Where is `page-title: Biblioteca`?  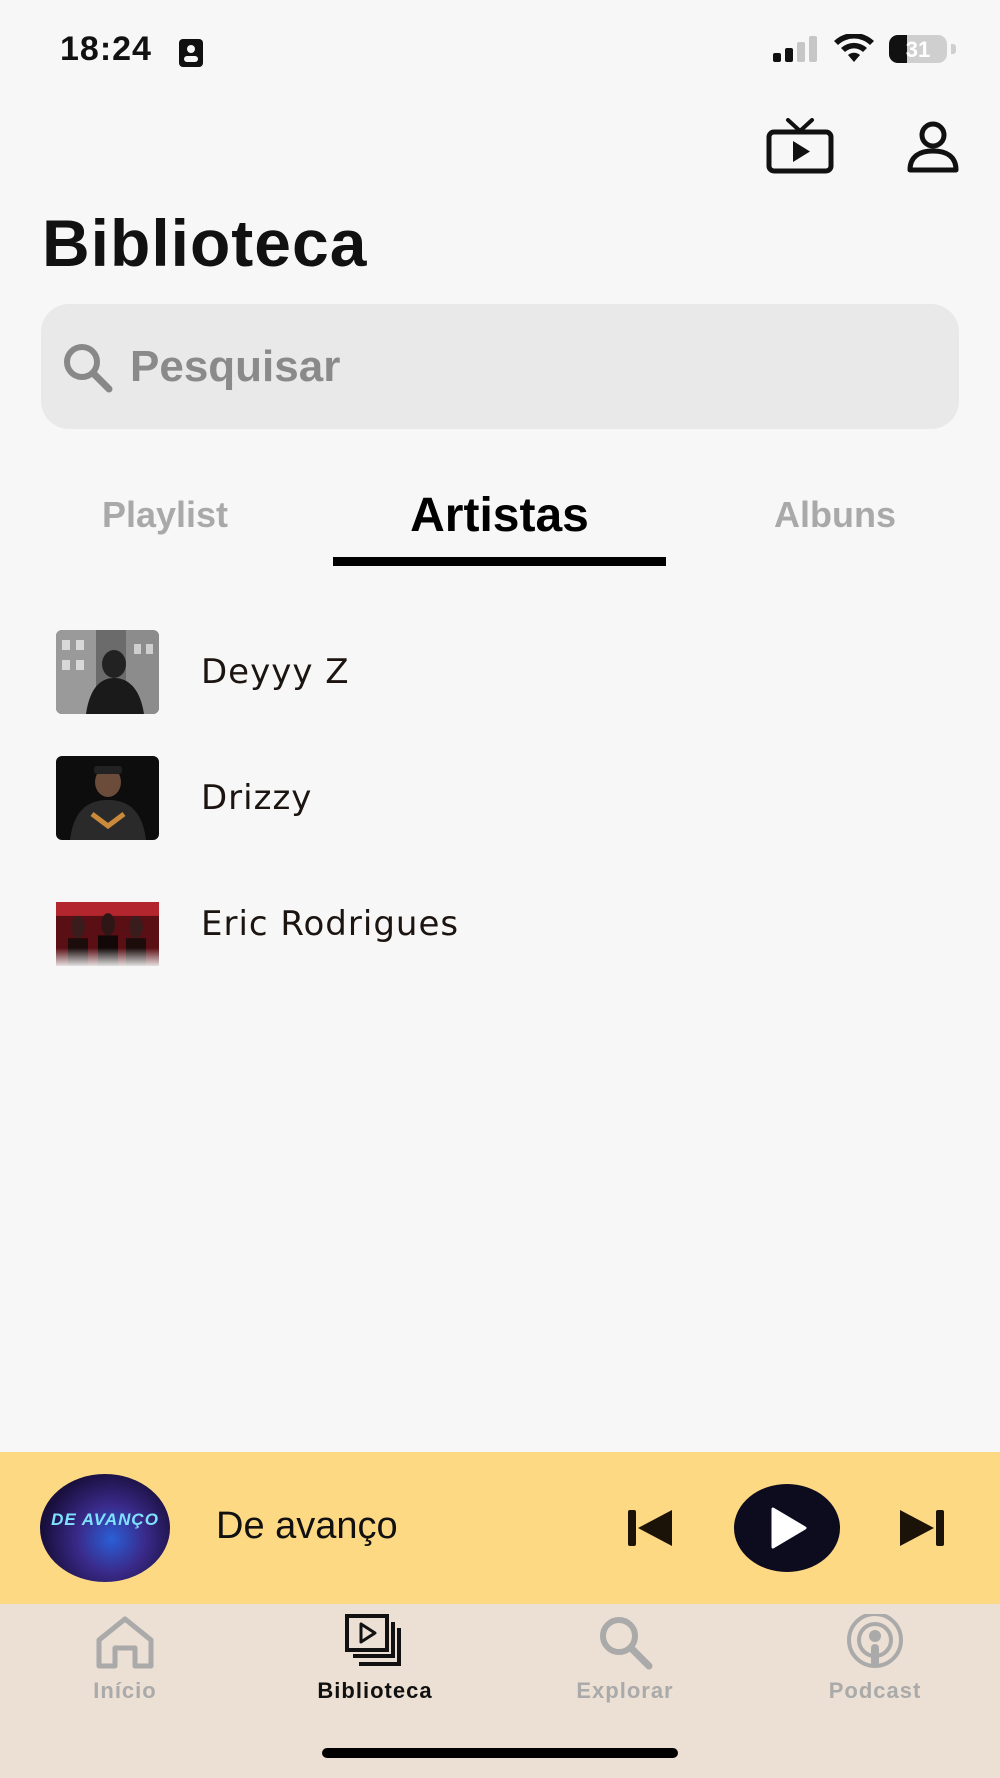 page-title: Biblioteca is located at coordinates (205, 243).